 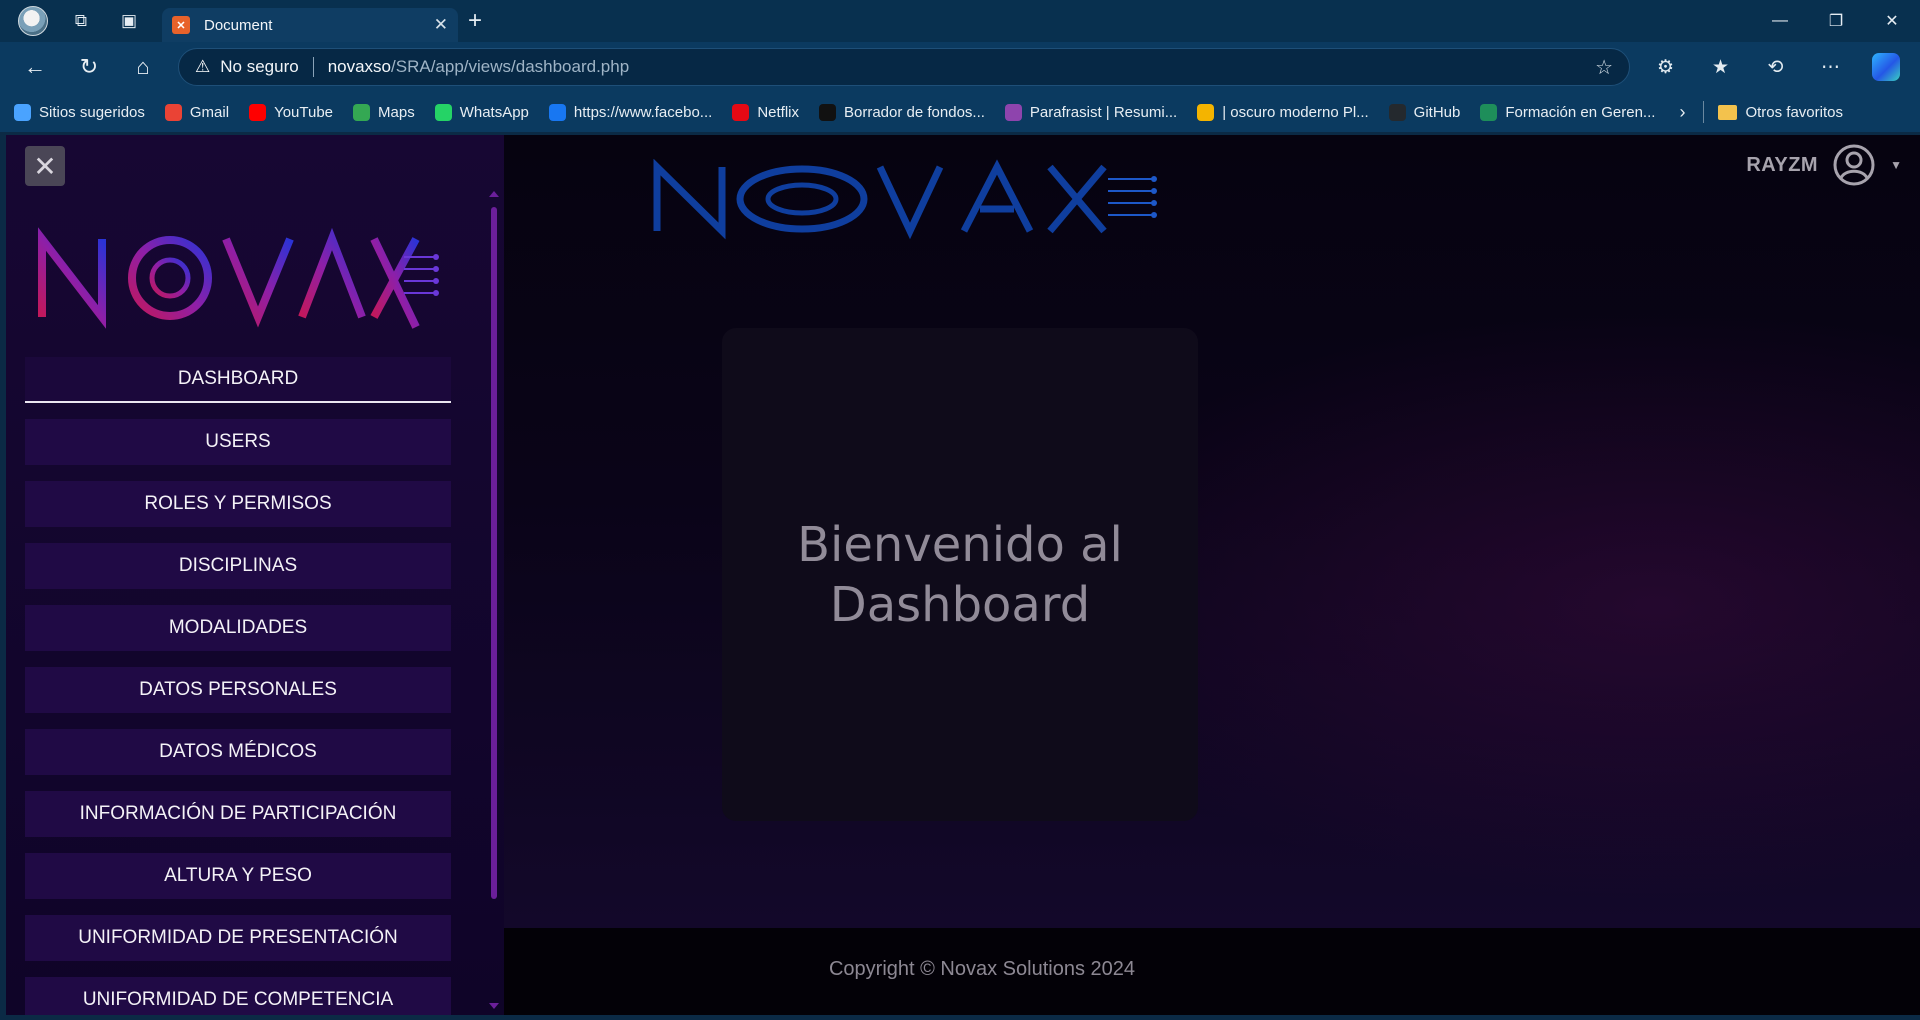 I want to click on bookmark-item: GitHub, so click(x=1424, y=112).